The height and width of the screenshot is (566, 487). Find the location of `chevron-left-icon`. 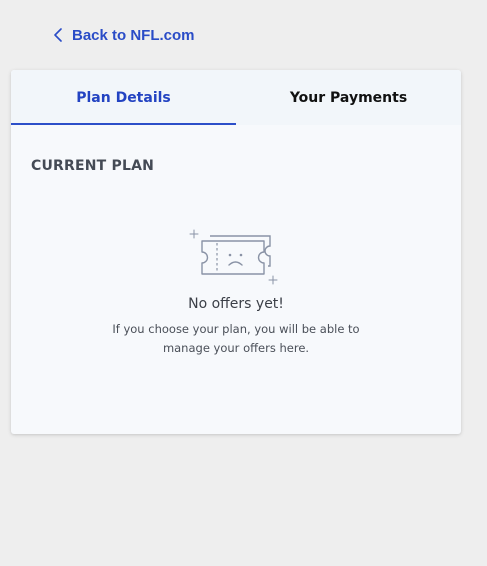

chevron-left-icon is located at coordinates (58, 35).